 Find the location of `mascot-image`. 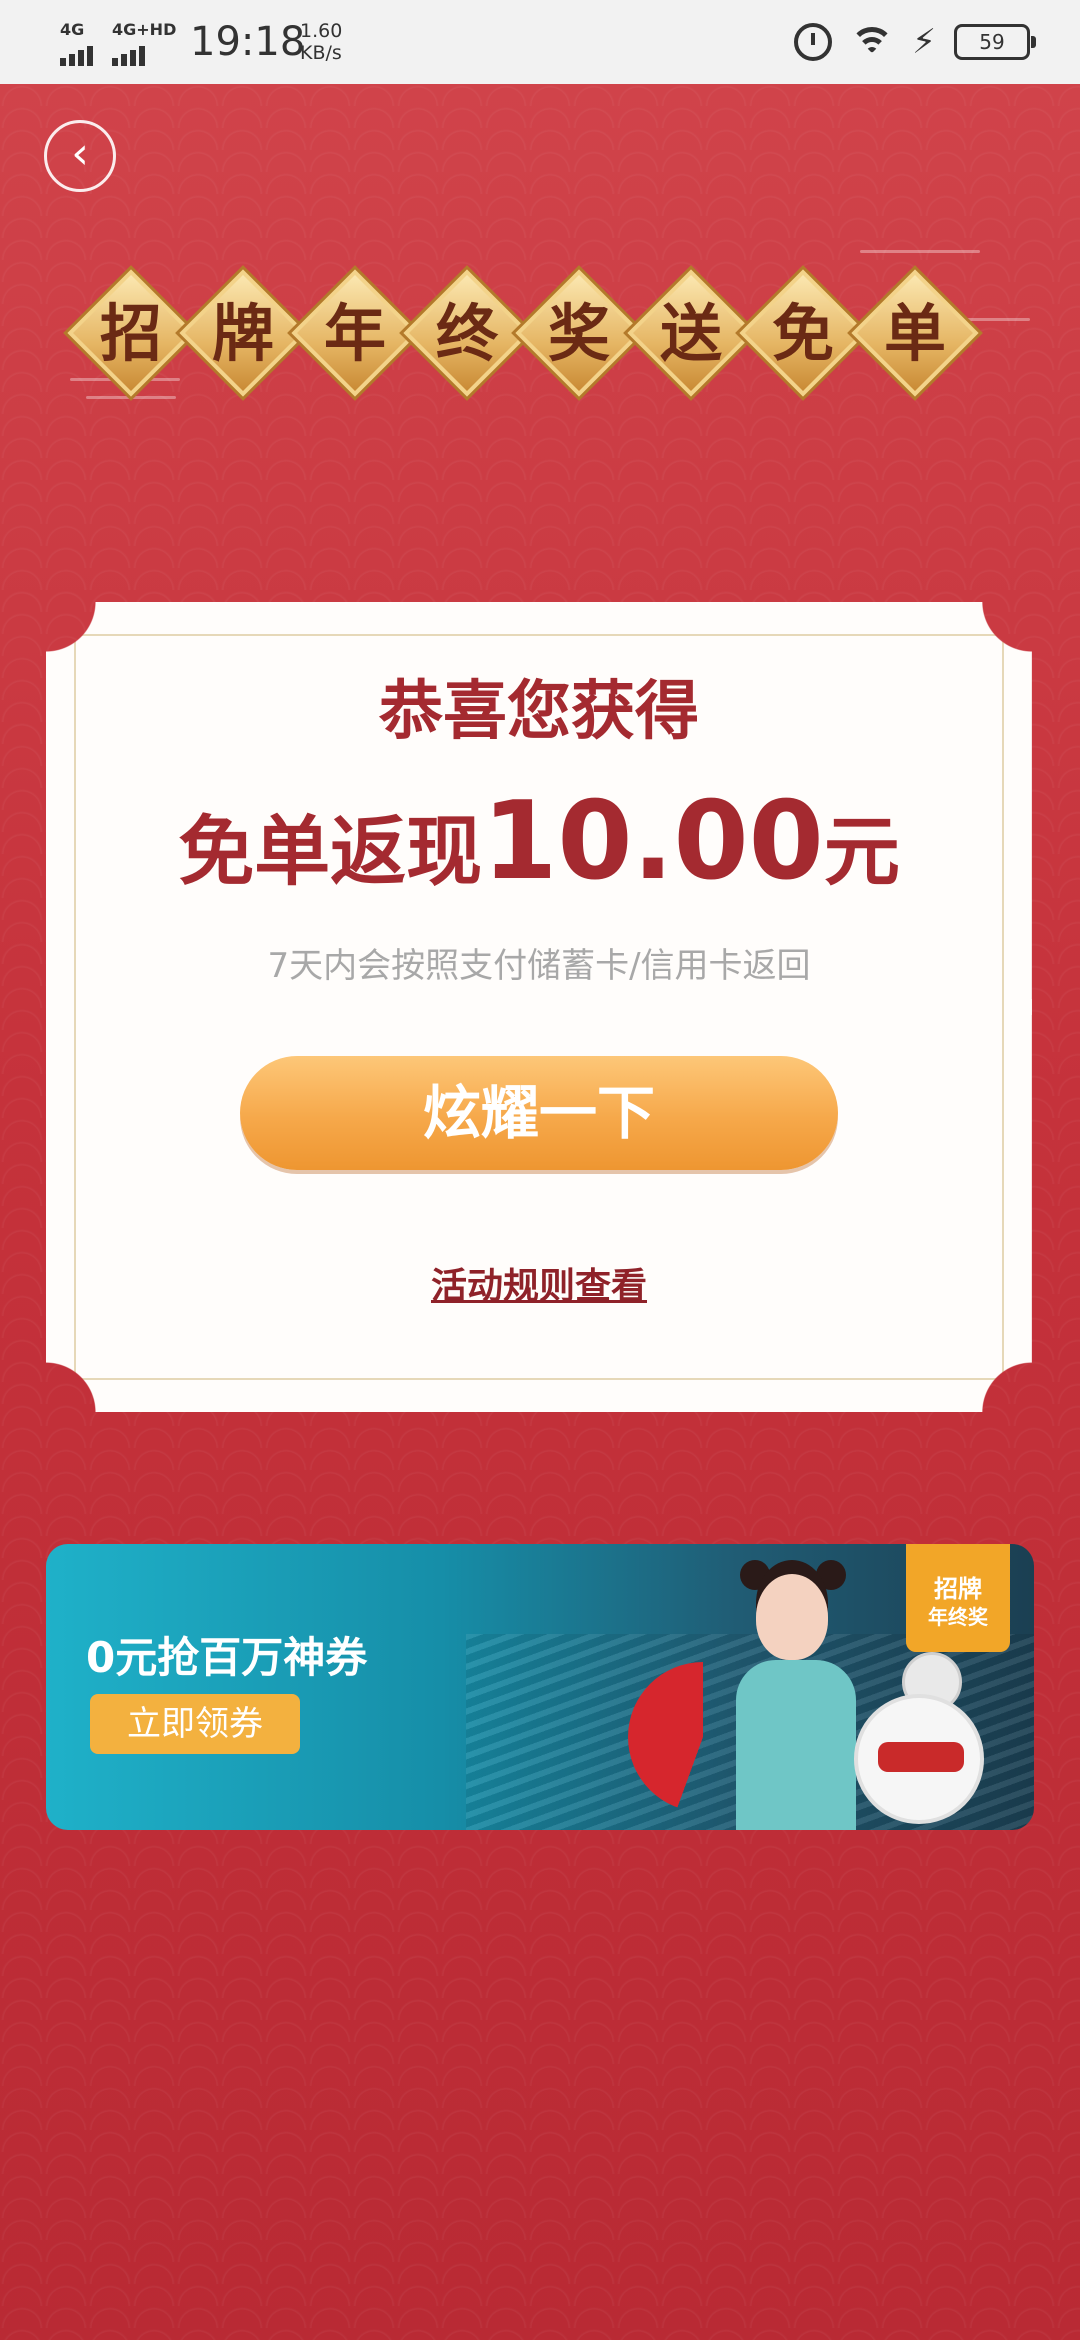

mascot-image is located at coordinates (919, 1759).